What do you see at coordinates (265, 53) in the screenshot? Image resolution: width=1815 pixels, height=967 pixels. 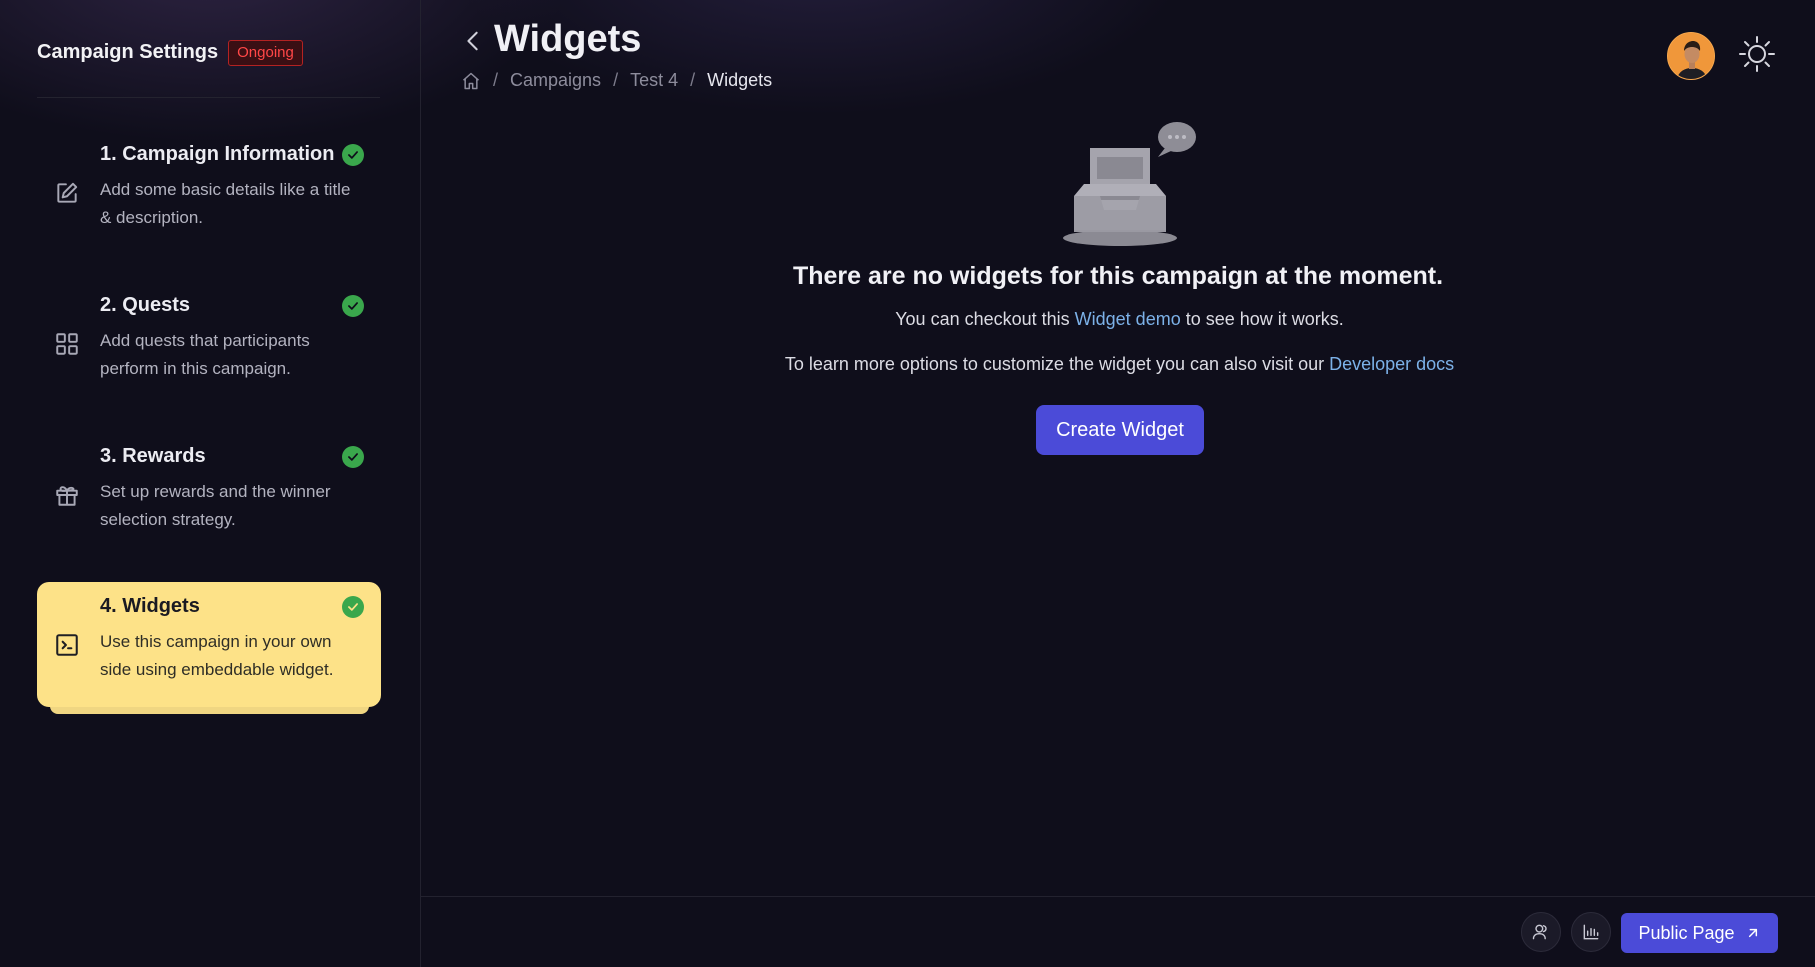 I see `status-badge: Ongoing` at bounding box center [265, 53].